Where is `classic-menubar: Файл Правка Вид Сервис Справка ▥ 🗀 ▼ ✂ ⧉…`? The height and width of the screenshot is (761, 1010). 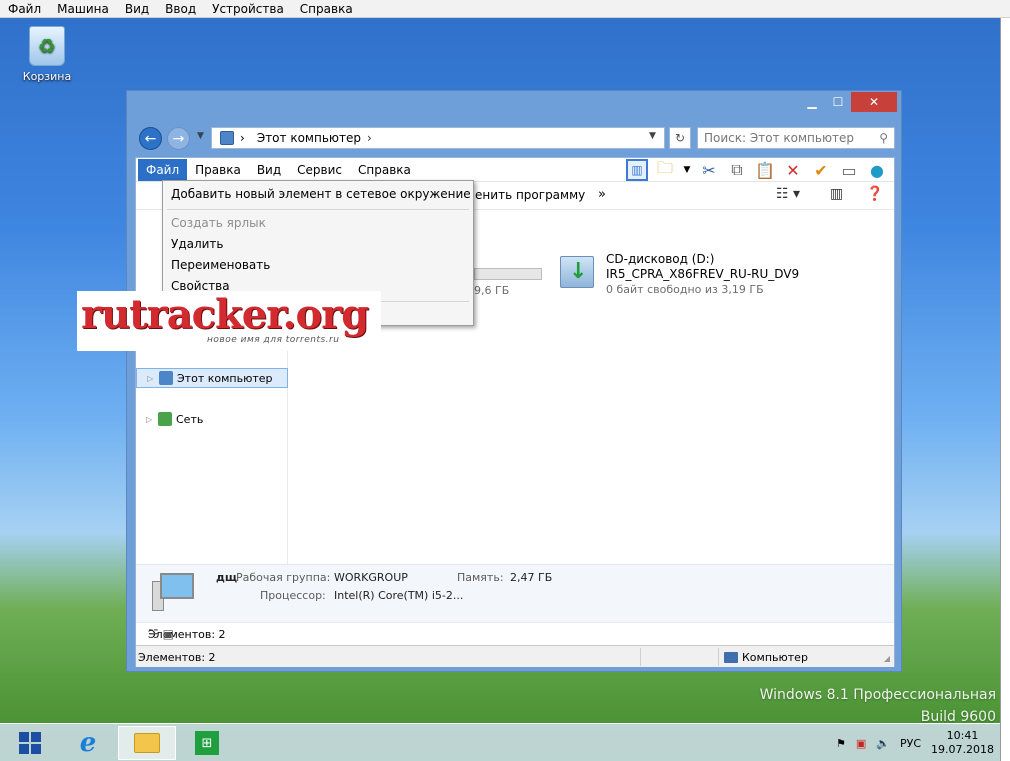 classic-menubar: Файл Правка Вид Сервис Справка ▥ 🗀 ▼ ✂ ⧉… is located at coordinates (515, 170).